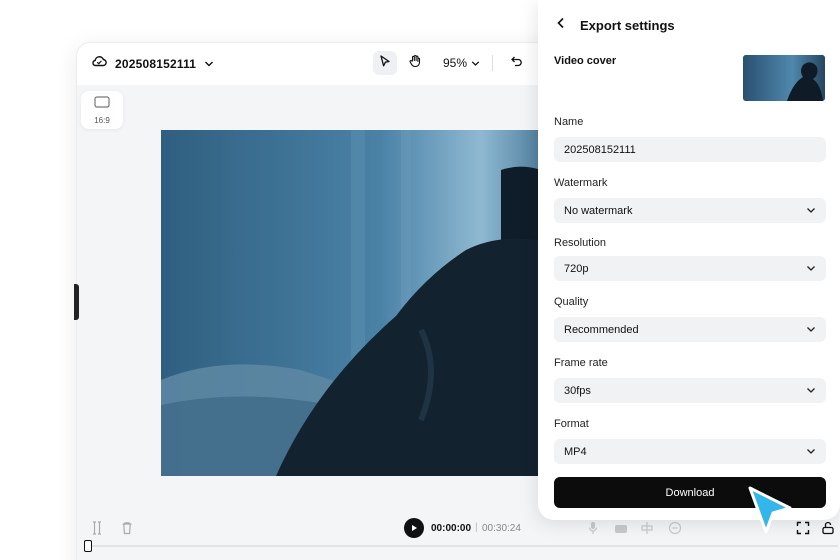 Image resolution: width=840 pixels, height=560 pixels. I want to click on resolution-label: Resolution, so click(580, 243).